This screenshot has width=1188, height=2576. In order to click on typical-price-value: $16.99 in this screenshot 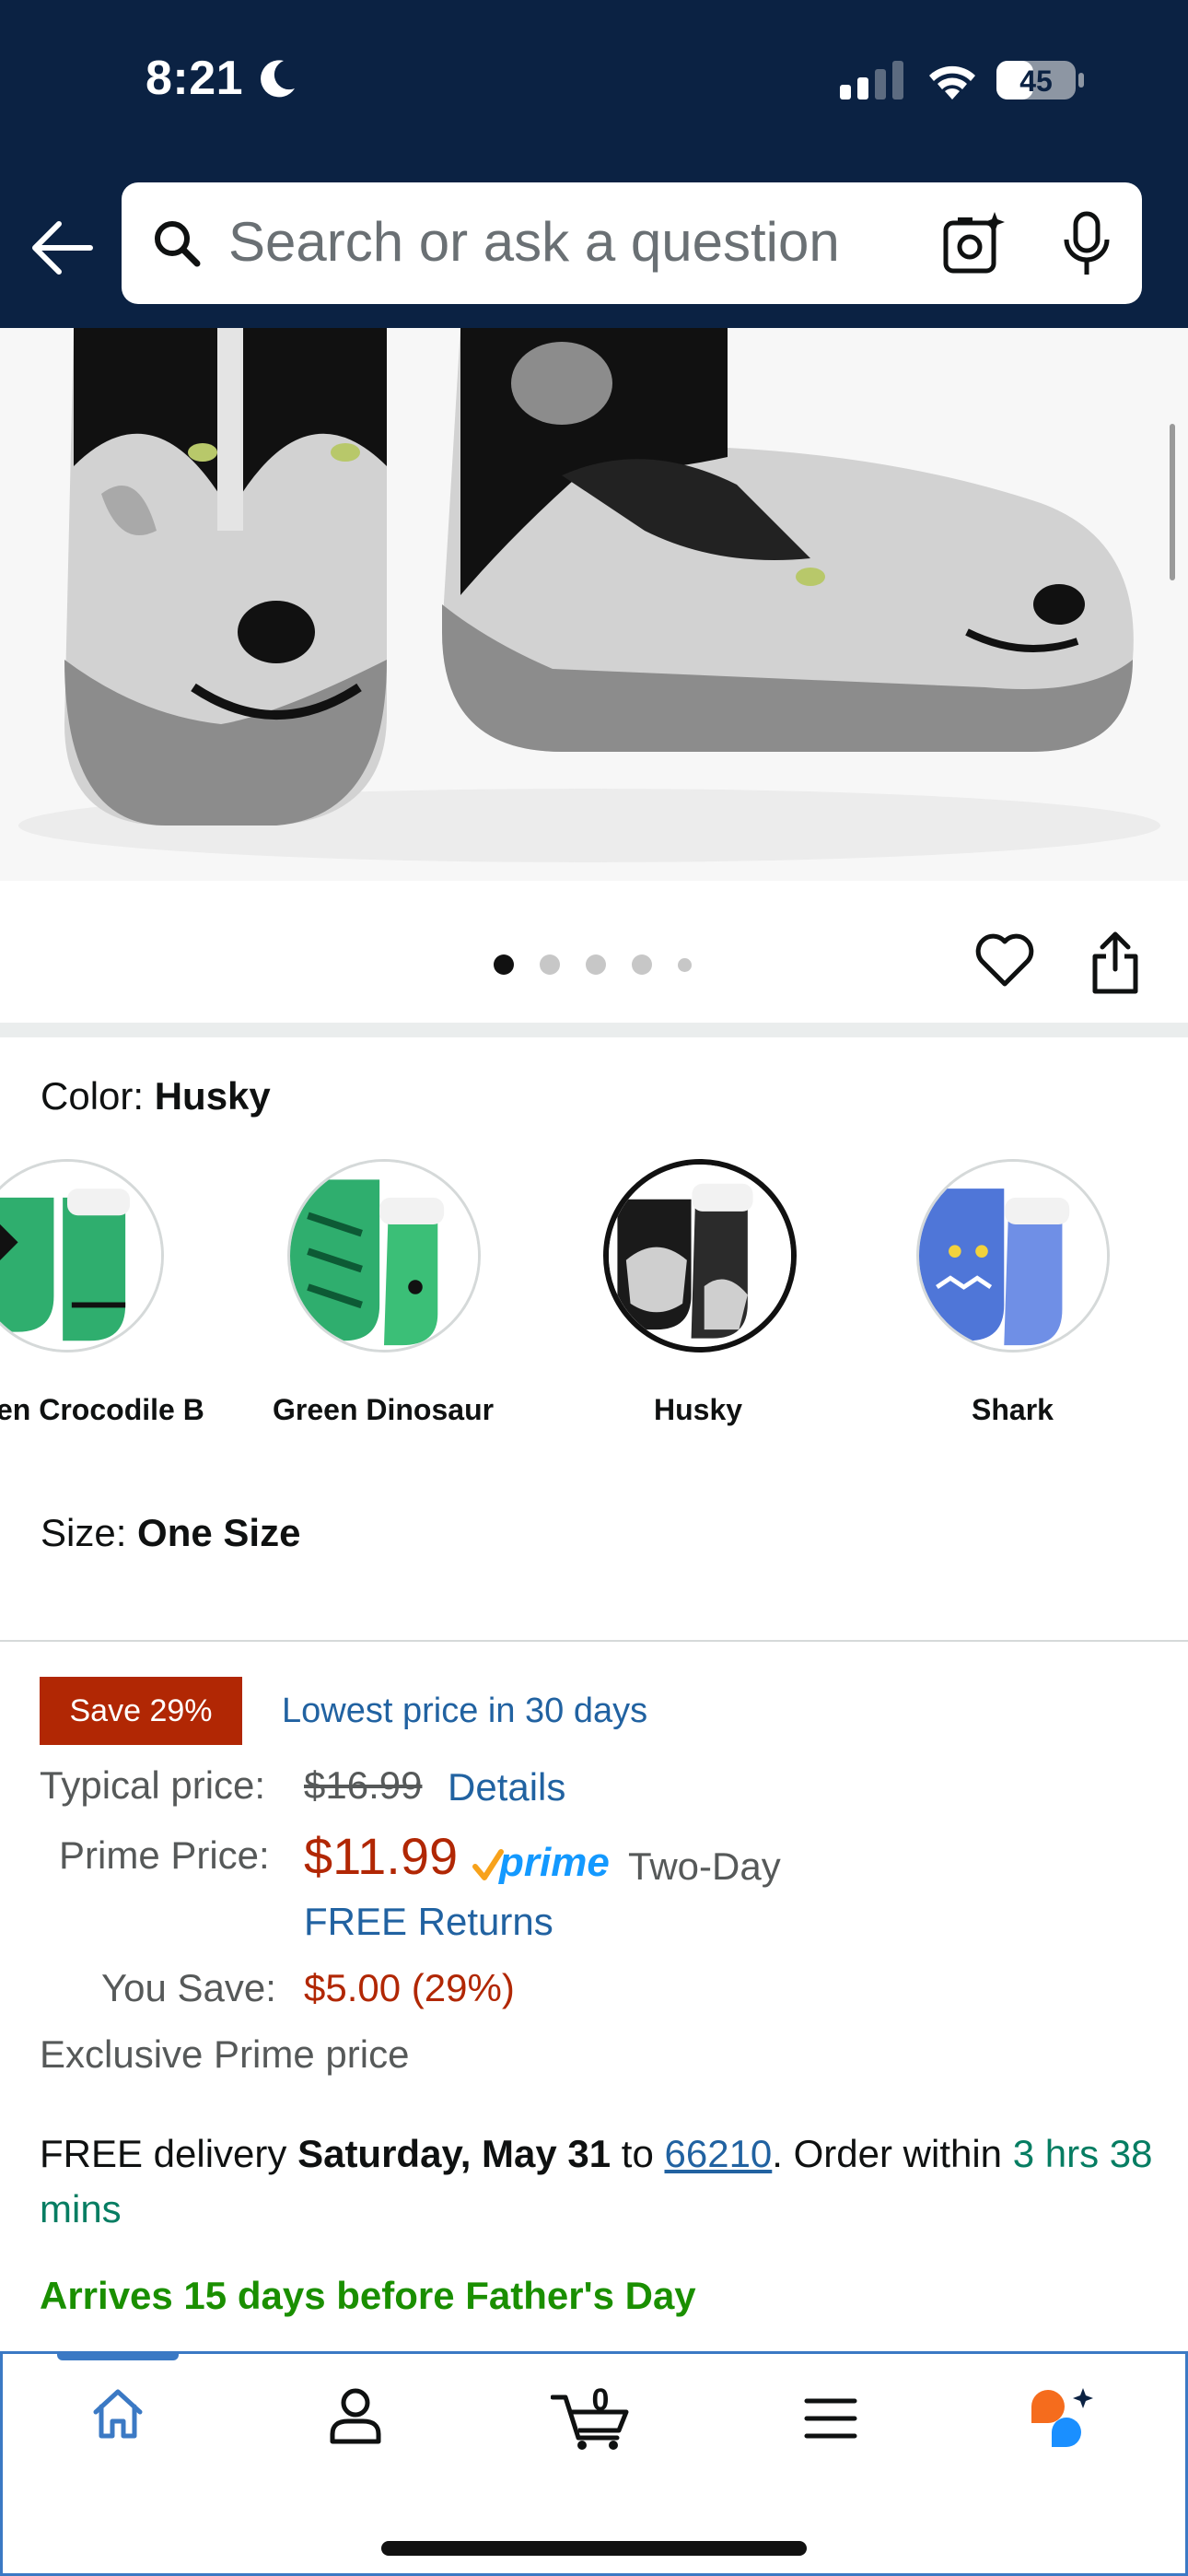, I will do `click(363, 1785)`.